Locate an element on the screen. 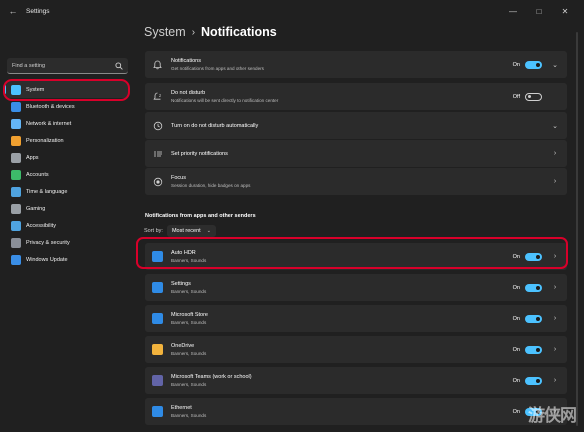 The height and width of the screenshot is (432, 584). window-controls: — □ ✕ is located at coordinates (539, 11).